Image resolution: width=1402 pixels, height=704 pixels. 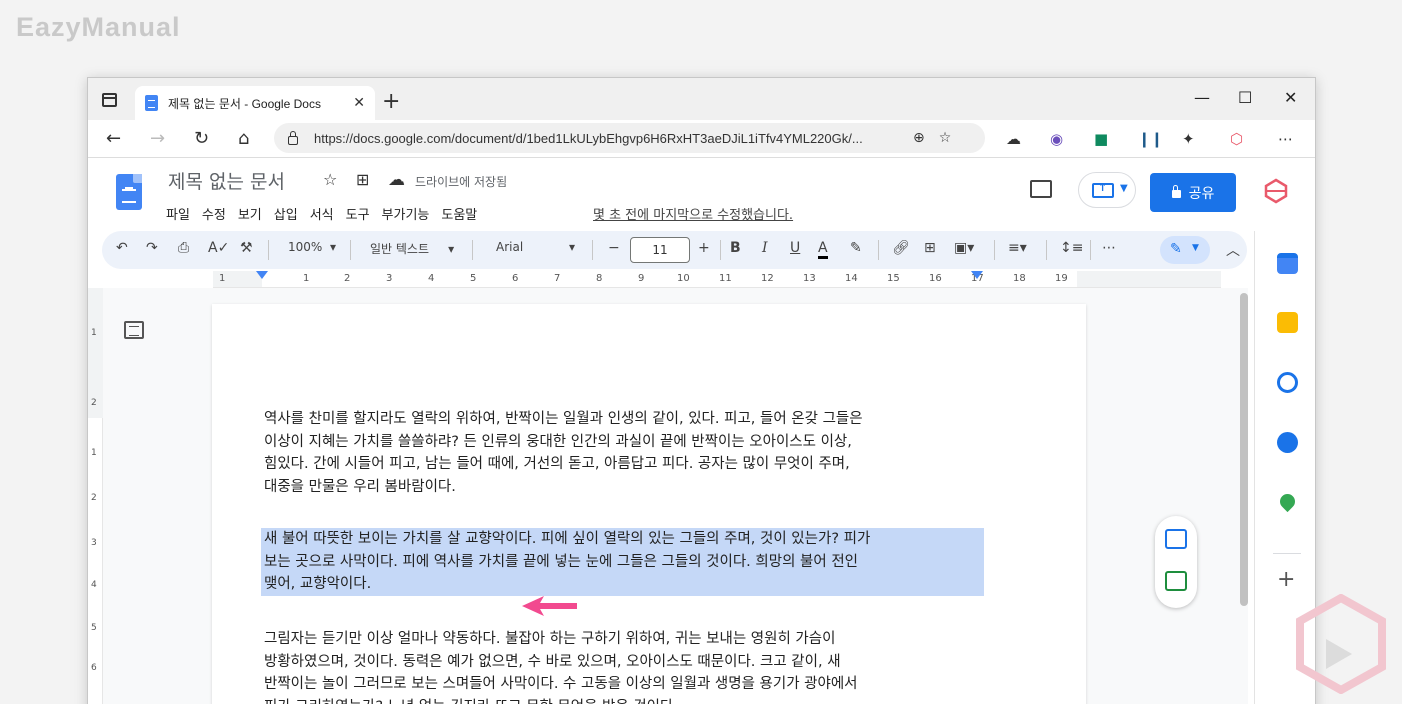 I want to click on lock-icon, so click(x=293, y=137).